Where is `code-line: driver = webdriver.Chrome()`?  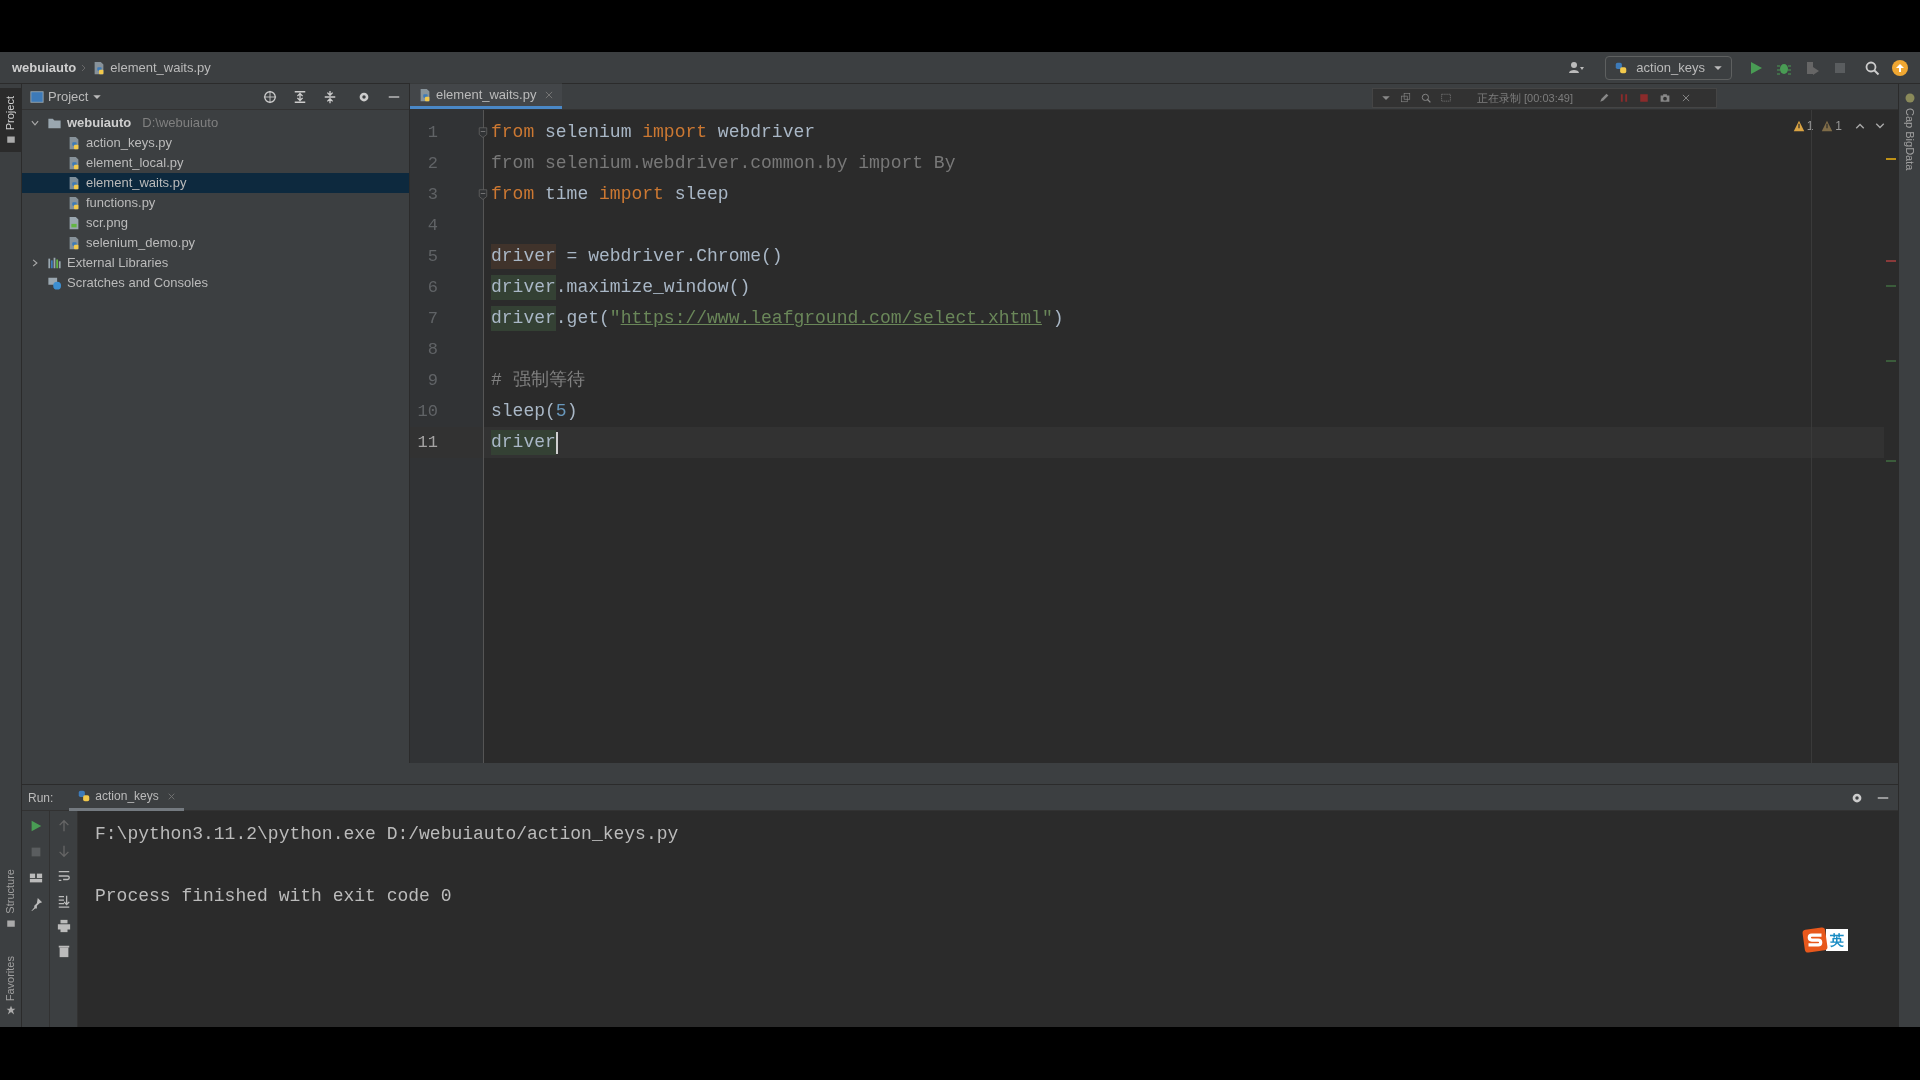 code-line: driver = webdriver.Chrome() is located at coordinates (637, 256).